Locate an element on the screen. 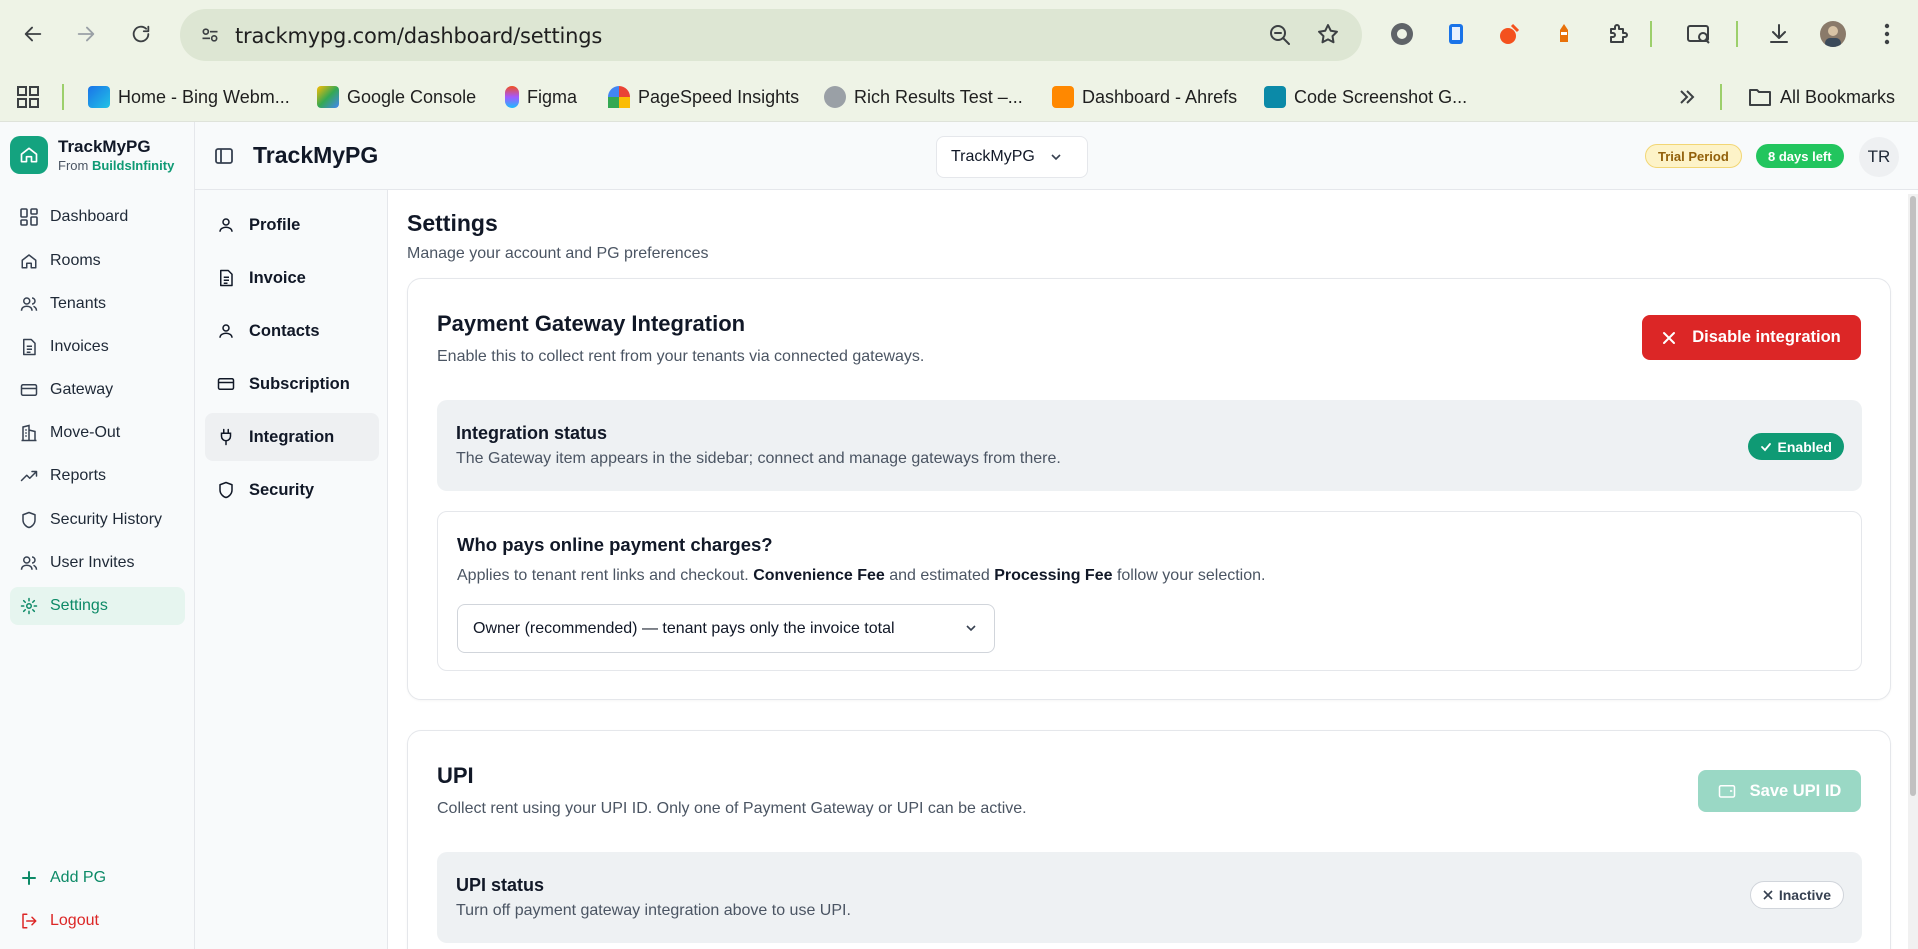  settings-tab-security: Security is located at coordinates (292, 490).